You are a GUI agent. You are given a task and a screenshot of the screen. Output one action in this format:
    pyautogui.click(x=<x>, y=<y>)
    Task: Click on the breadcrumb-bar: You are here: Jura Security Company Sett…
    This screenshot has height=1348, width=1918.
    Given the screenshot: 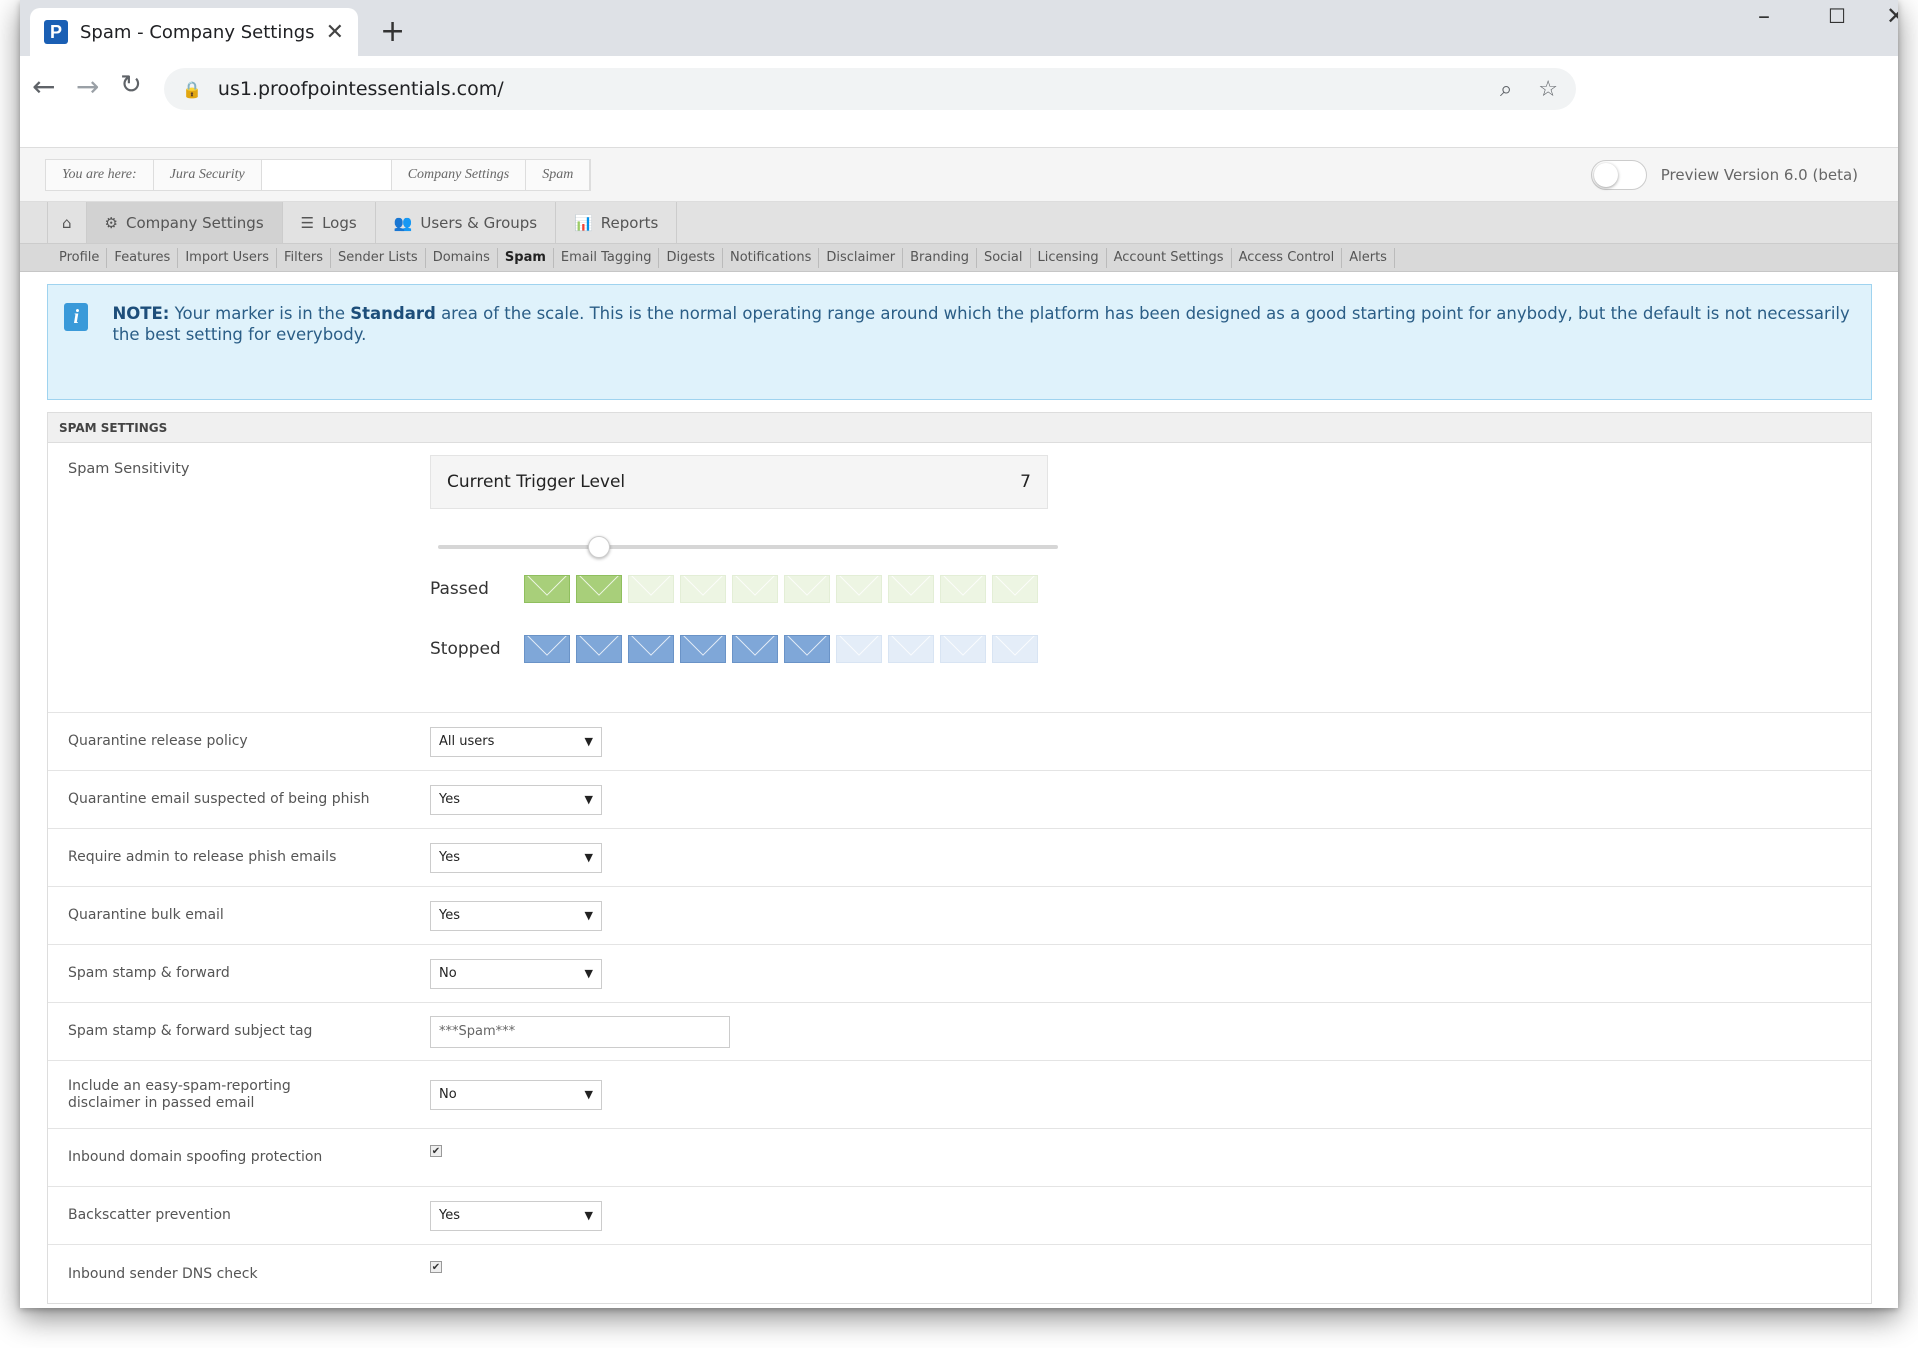 What is the action you would take?
    pyautogui.click(x=959, y=175)
    